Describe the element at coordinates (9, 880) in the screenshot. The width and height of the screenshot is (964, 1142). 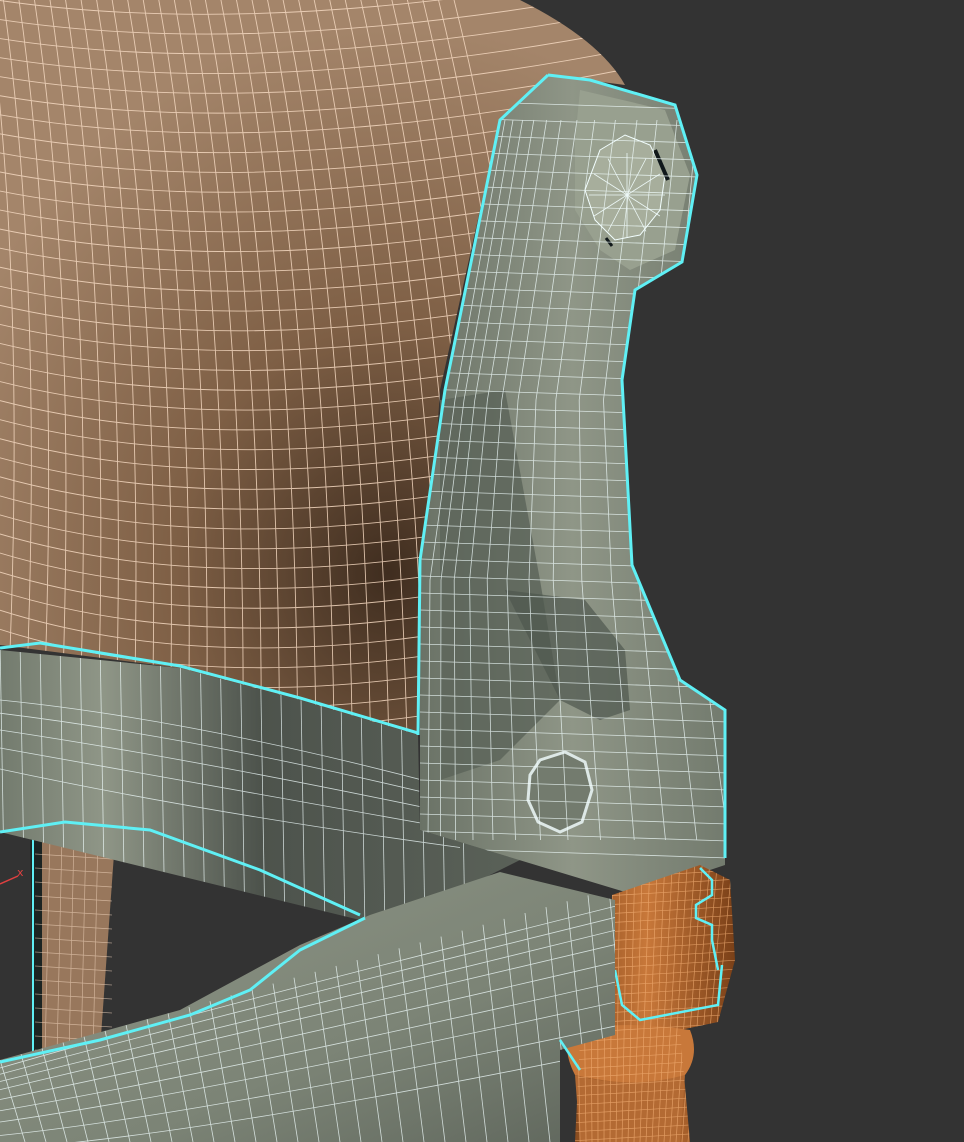
I see `axis-gizmo-icon` at that location.